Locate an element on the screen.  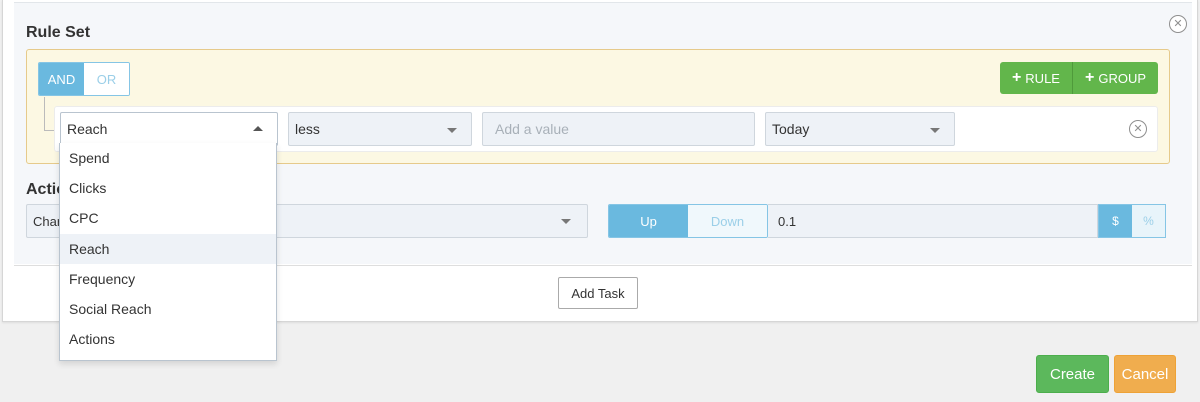
down-button: Down is located at coordinates (727, 221).